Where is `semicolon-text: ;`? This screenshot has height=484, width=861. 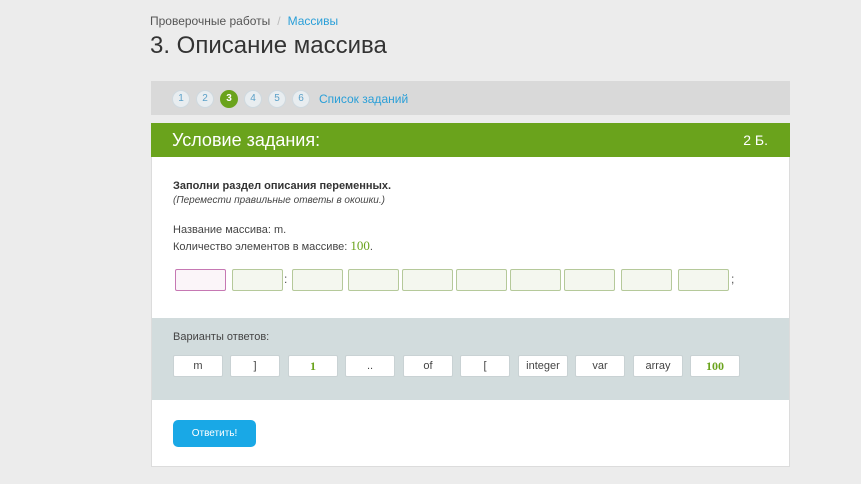 semicolon-text: ; is located at coordinates (733, 279).